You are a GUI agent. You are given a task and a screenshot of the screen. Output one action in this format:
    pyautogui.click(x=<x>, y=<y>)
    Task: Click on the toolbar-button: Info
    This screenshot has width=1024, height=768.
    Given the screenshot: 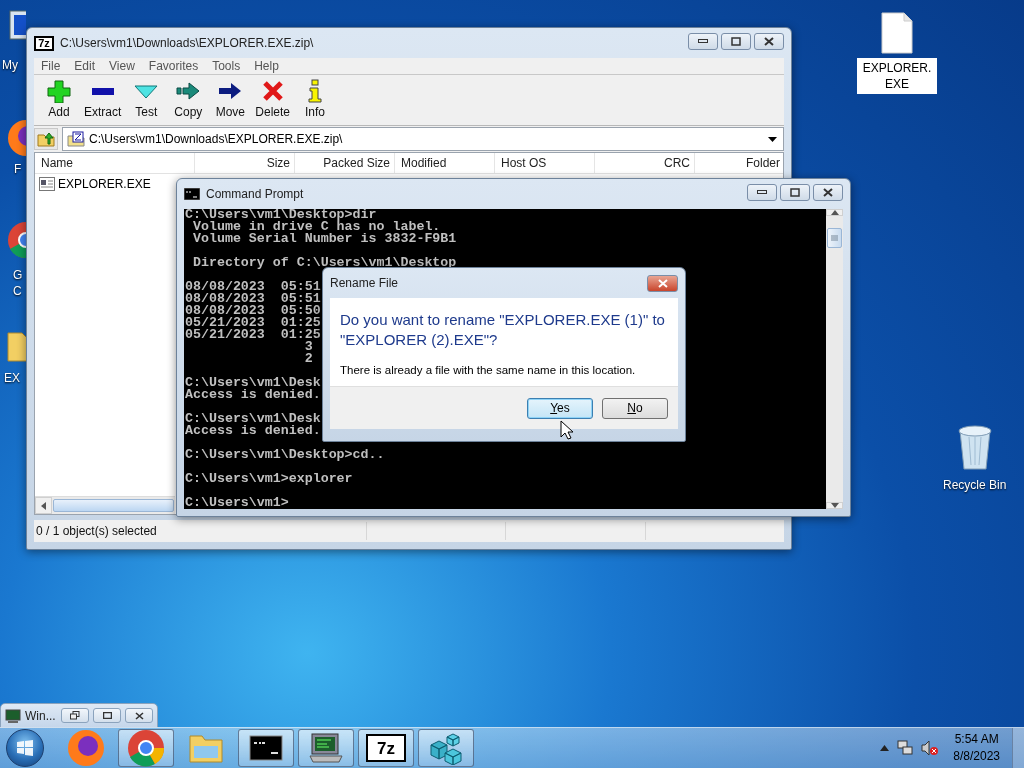 What is the action you would take?
    pyautogui.click(x=315, y=99)
    